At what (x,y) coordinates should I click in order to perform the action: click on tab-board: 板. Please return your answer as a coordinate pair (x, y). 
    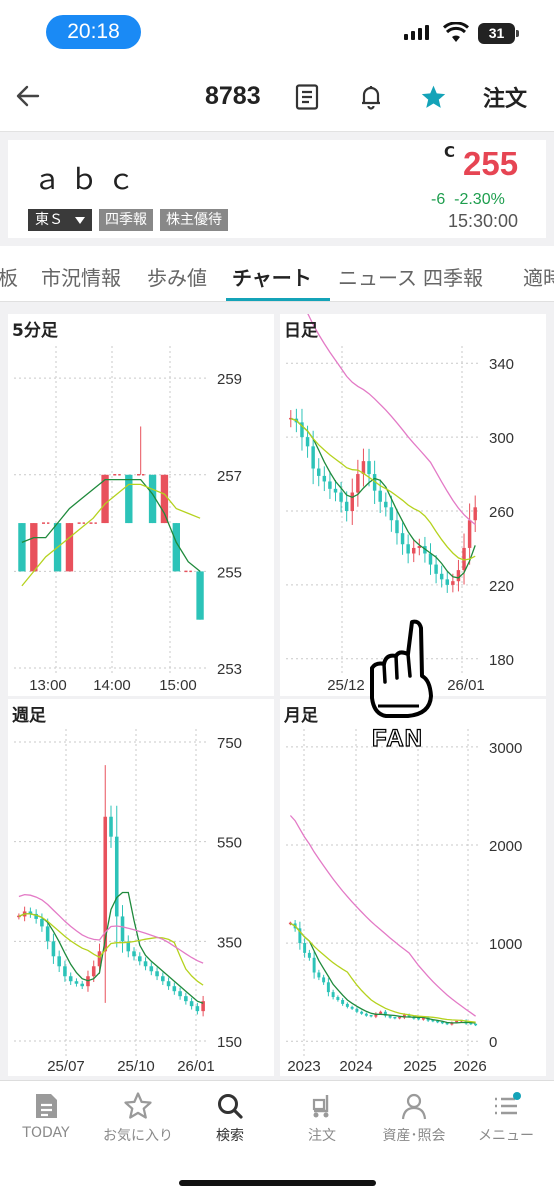
    Looking at the image, I should click on (9, 276).